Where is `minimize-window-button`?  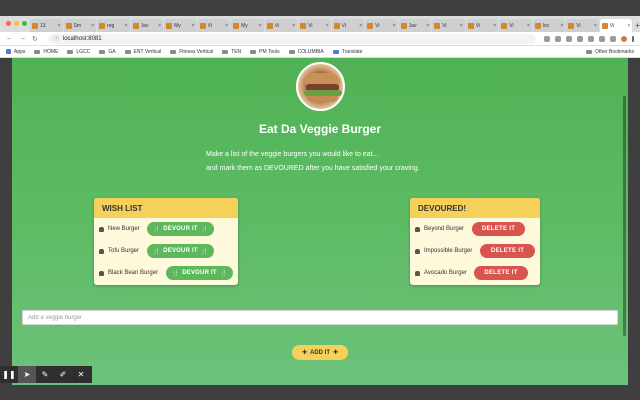
minimize-window-button is located at coordinates (16, 23).